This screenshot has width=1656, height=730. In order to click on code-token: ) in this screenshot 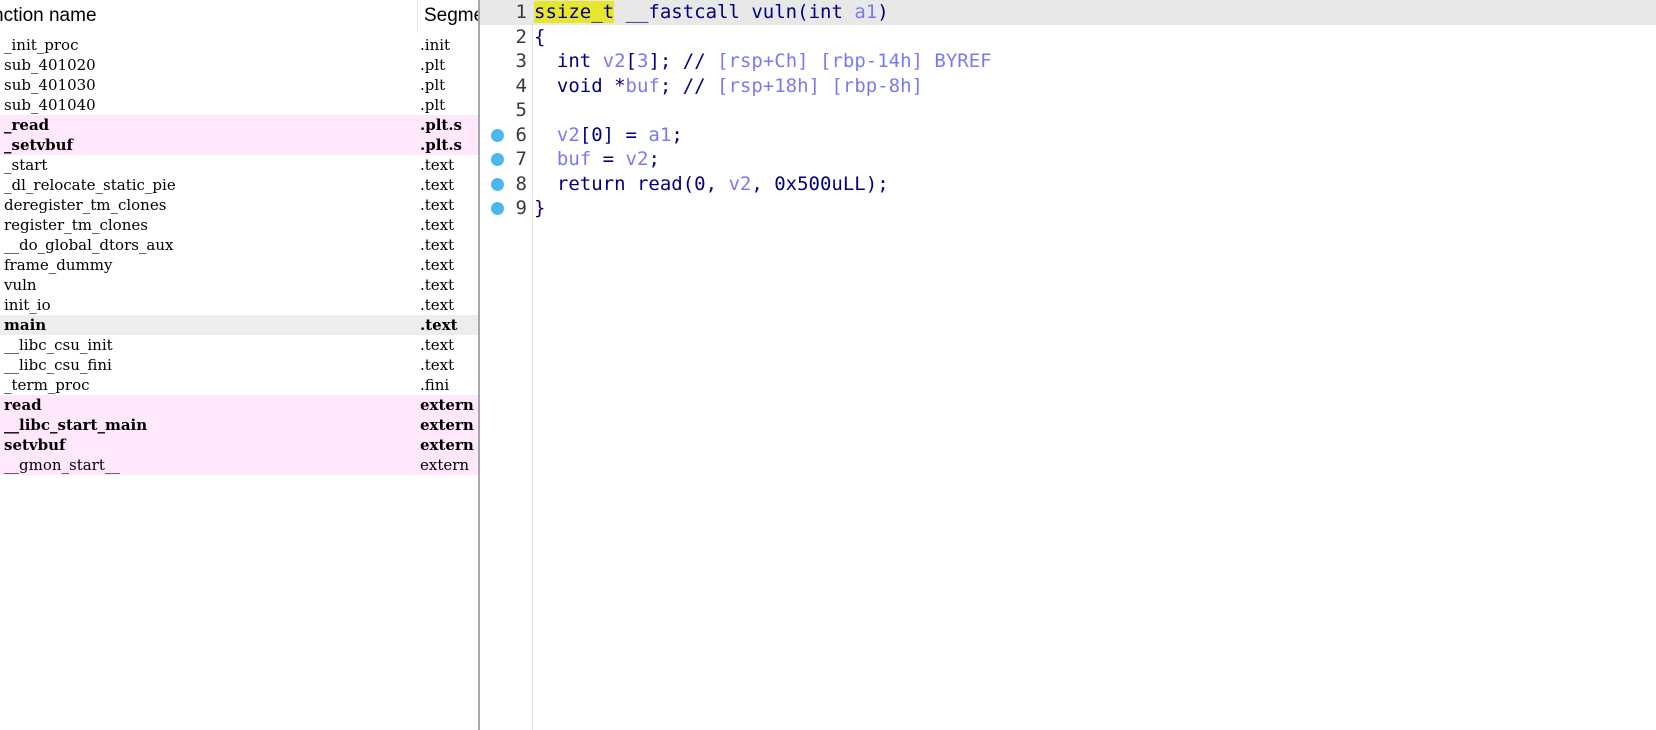, I will do `click(882, 12)`.